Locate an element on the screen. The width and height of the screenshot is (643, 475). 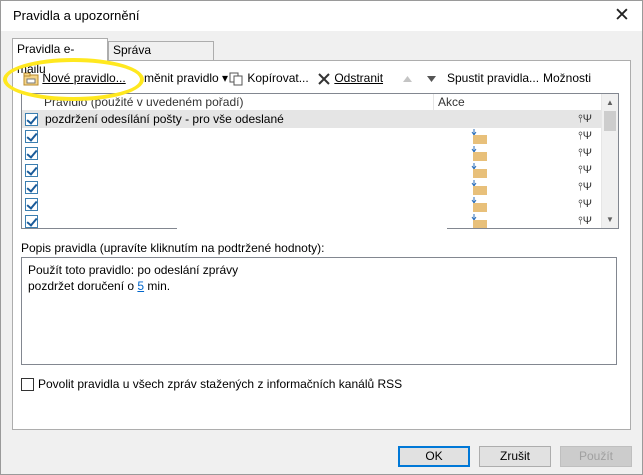
delete-rule-button: Odstranit is located at coordinates (350, 78).